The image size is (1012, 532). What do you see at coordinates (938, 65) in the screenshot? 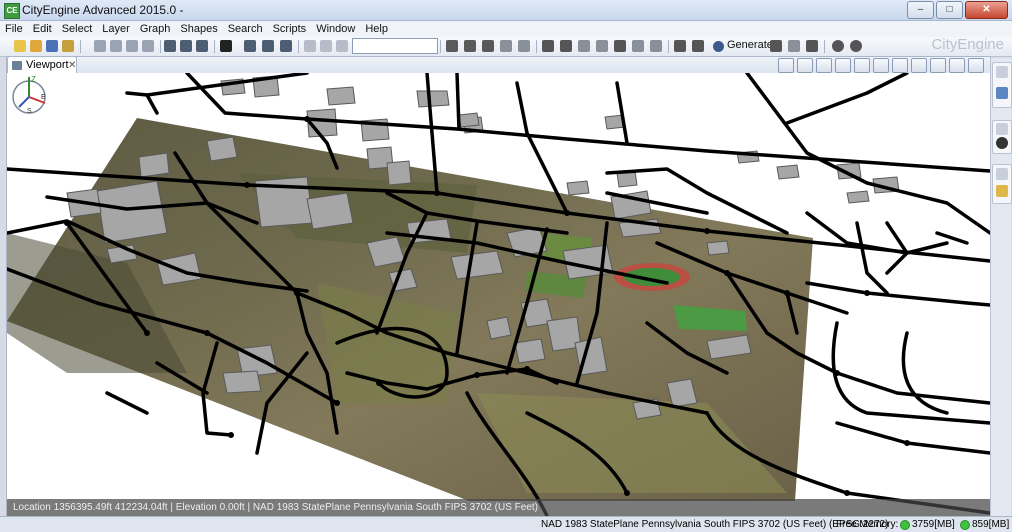
I see `star-icon` at bounding box center [938, 65].